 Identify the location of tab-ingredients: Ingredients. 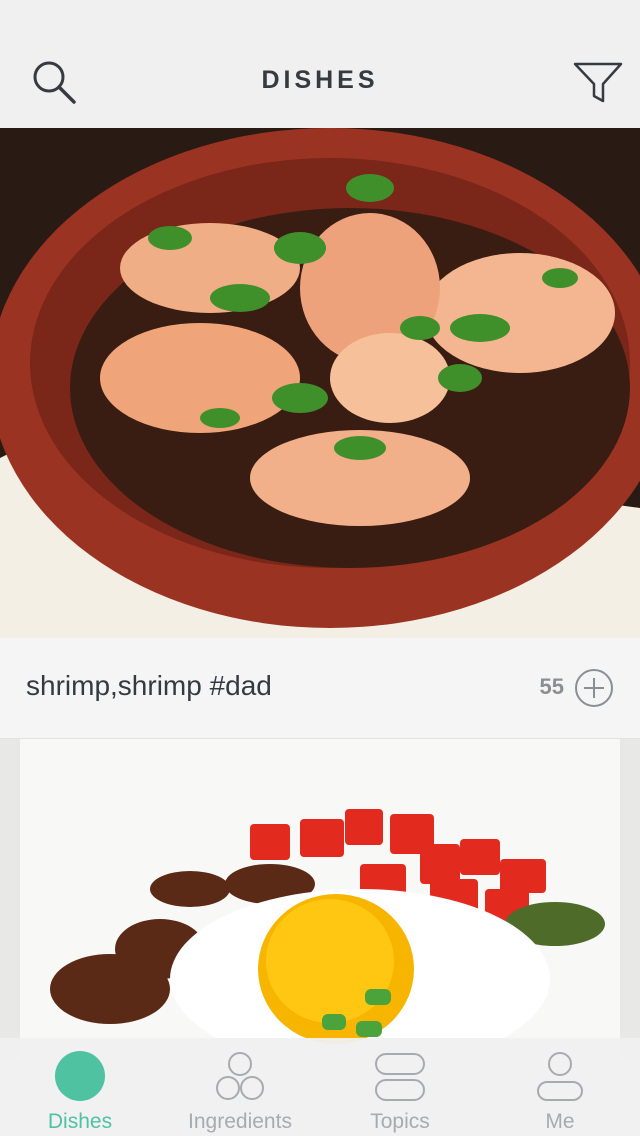
(240, 1087).